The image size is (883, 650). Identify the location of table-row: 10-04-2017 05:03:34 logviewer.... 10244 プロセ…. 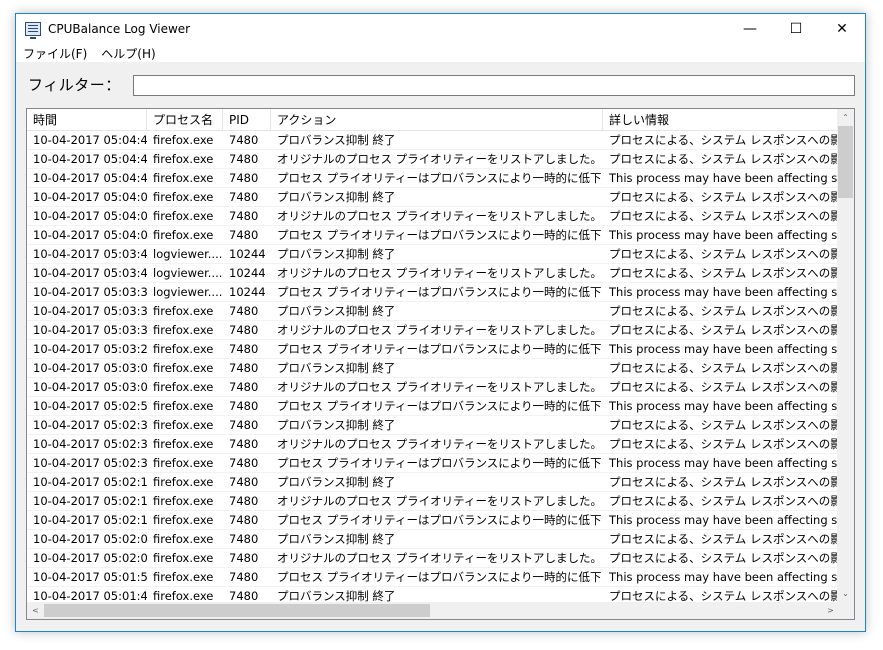
(433, 292).